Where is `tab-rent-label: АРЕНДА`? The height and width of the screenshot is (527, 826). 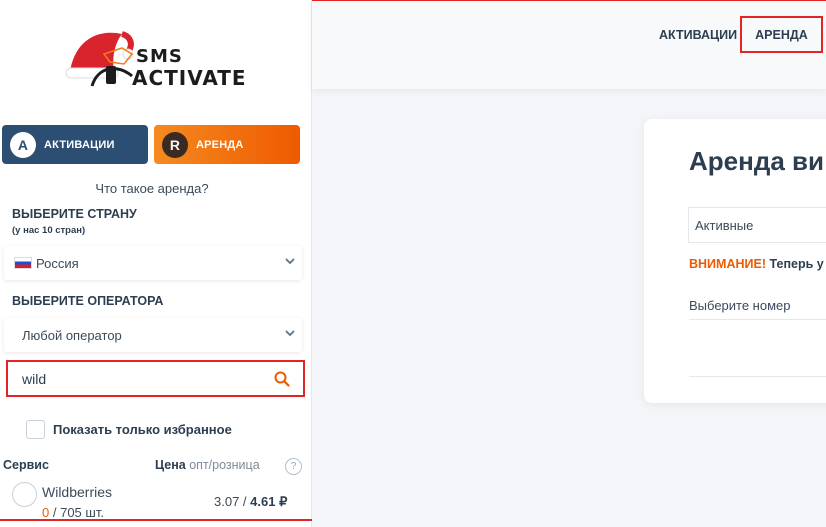 tab-rent-label: АРЕНДА is located at coordinates (220, 144).